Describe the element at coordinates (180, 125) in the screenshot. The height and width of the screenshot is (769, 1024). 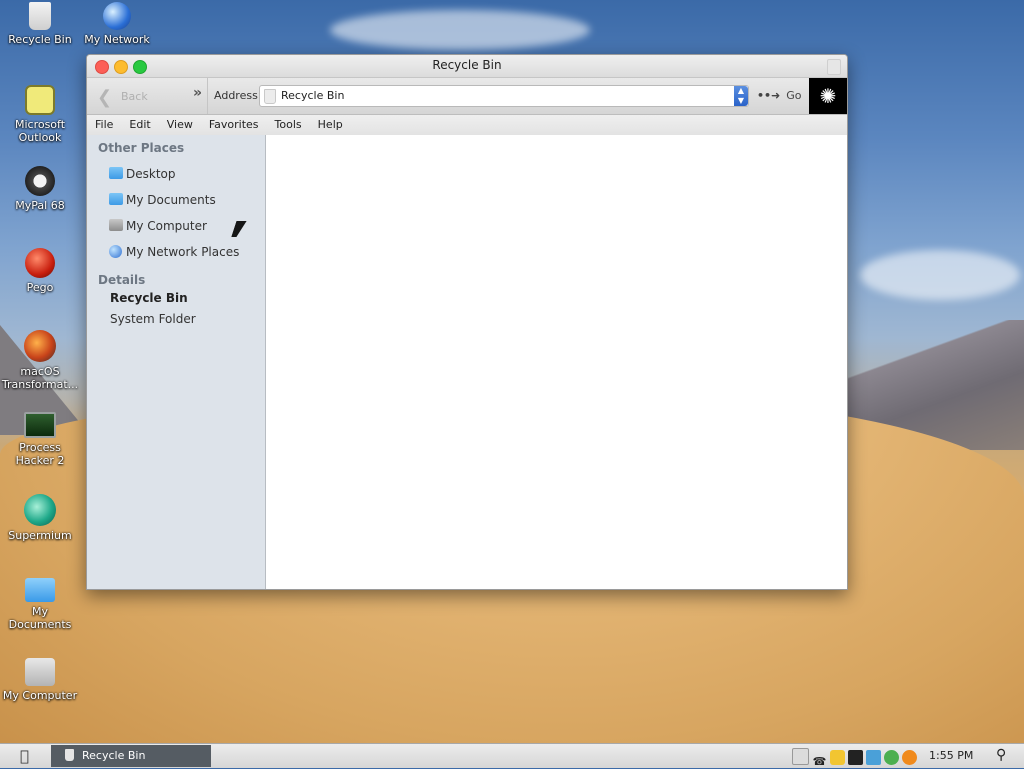
I see `menu-view: View` at that location.